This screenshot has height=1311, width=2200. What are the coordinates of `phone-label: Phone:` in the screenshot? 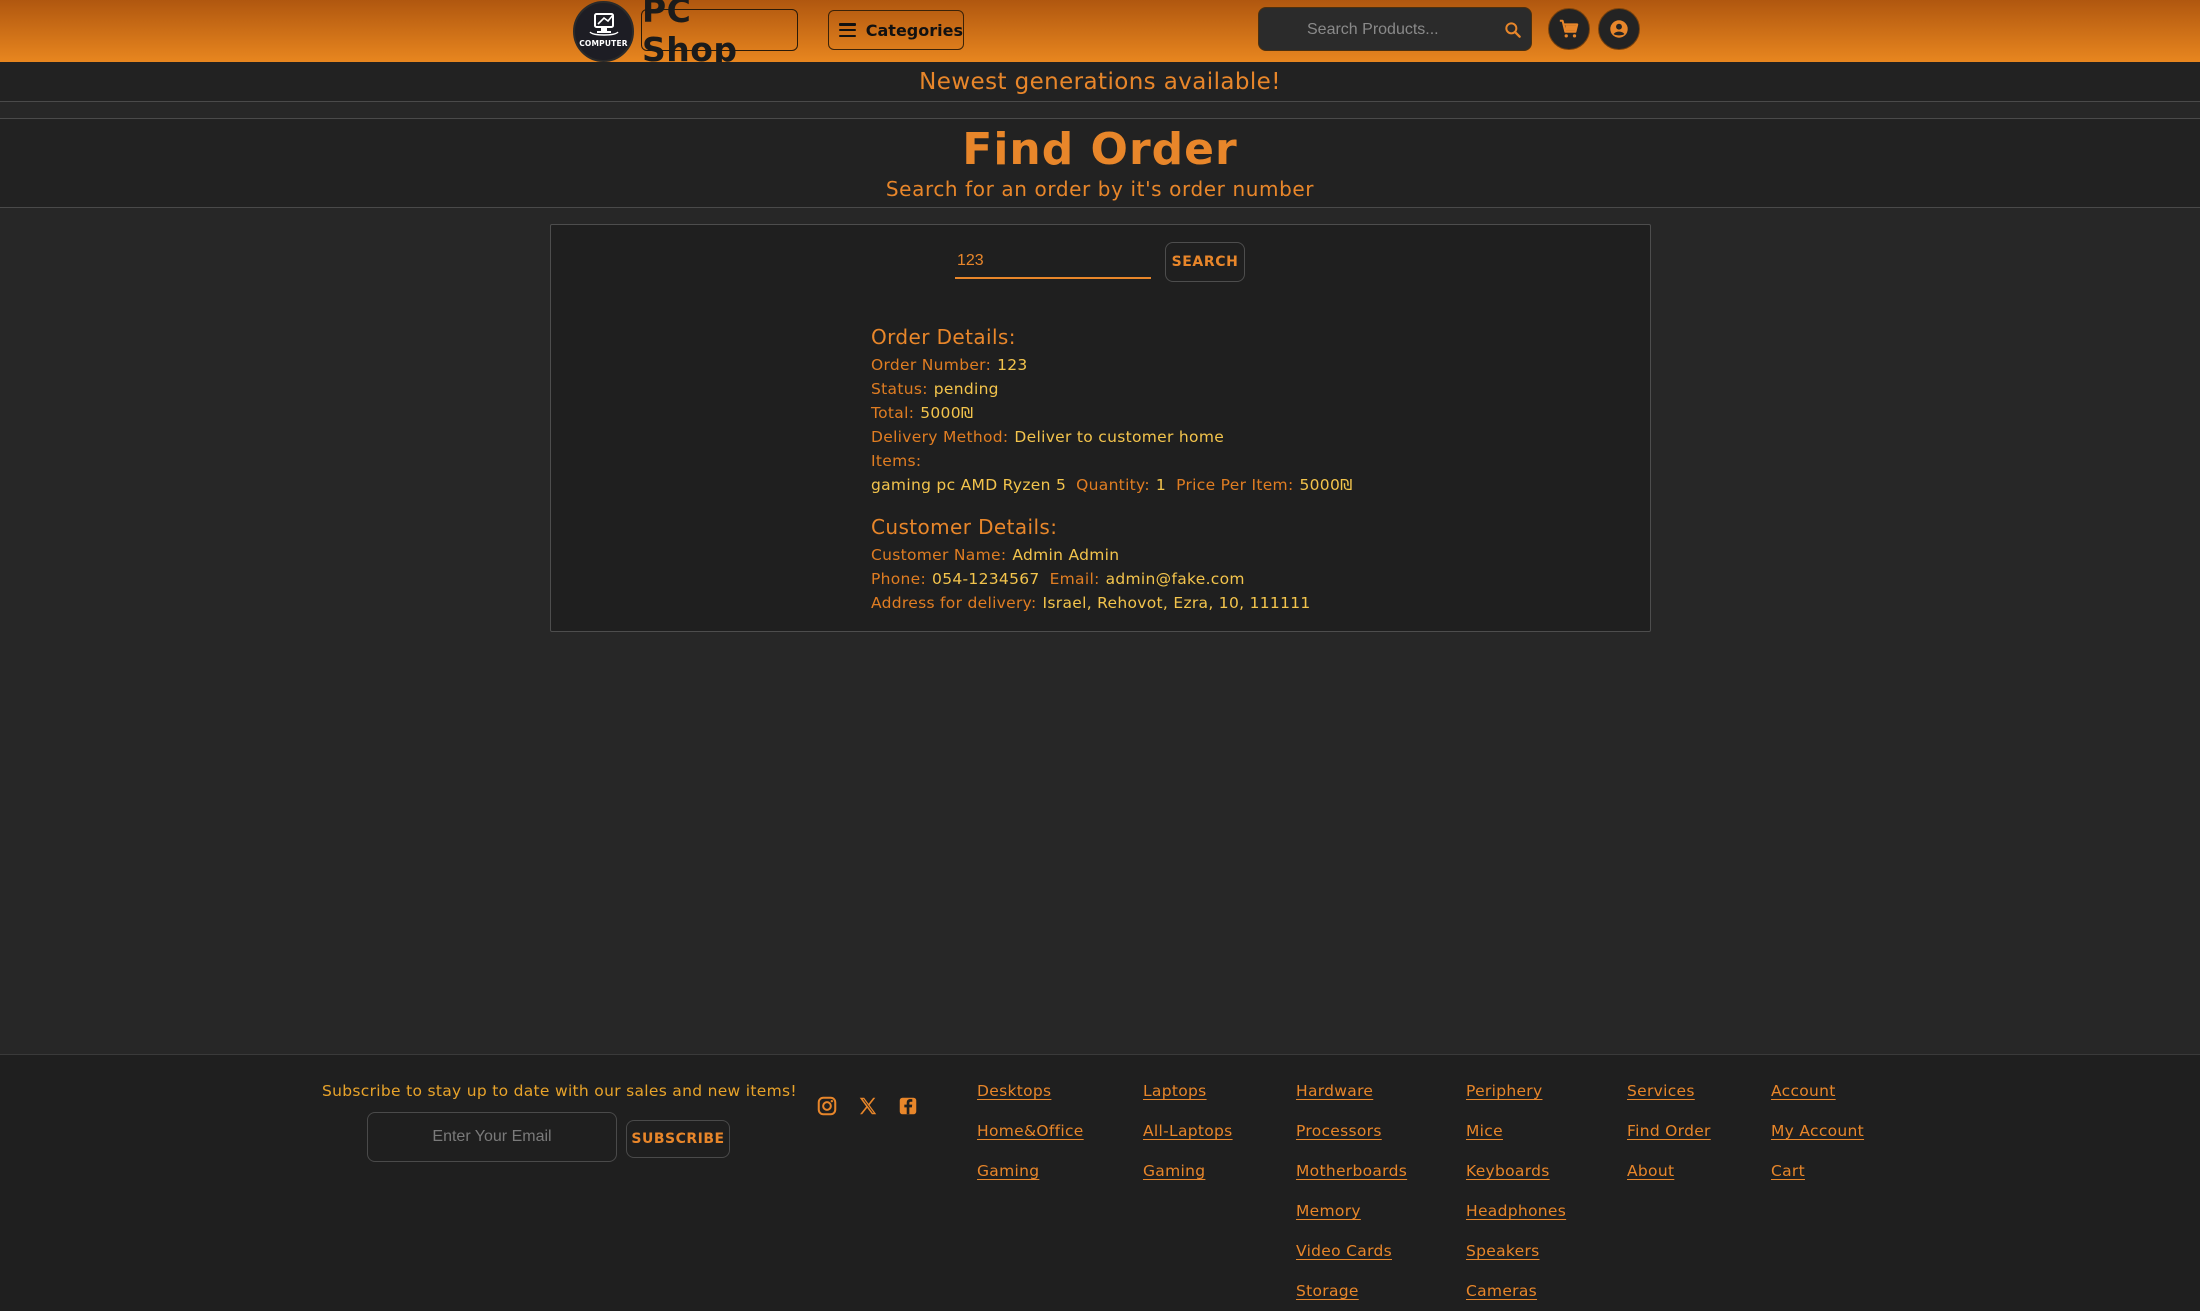 It's located at (899, 579).